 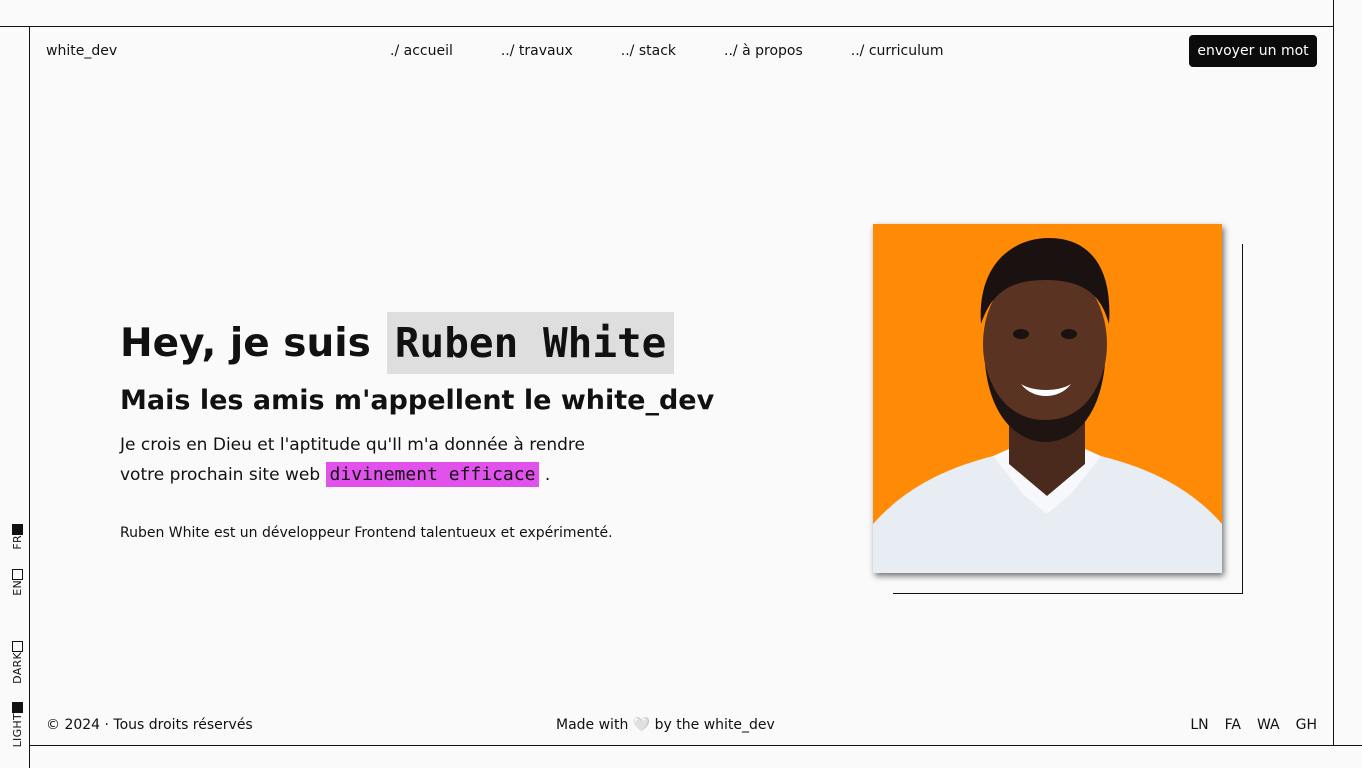 I want to click on nav-a-propos: ../ à propos, so click(x=763, y=51).